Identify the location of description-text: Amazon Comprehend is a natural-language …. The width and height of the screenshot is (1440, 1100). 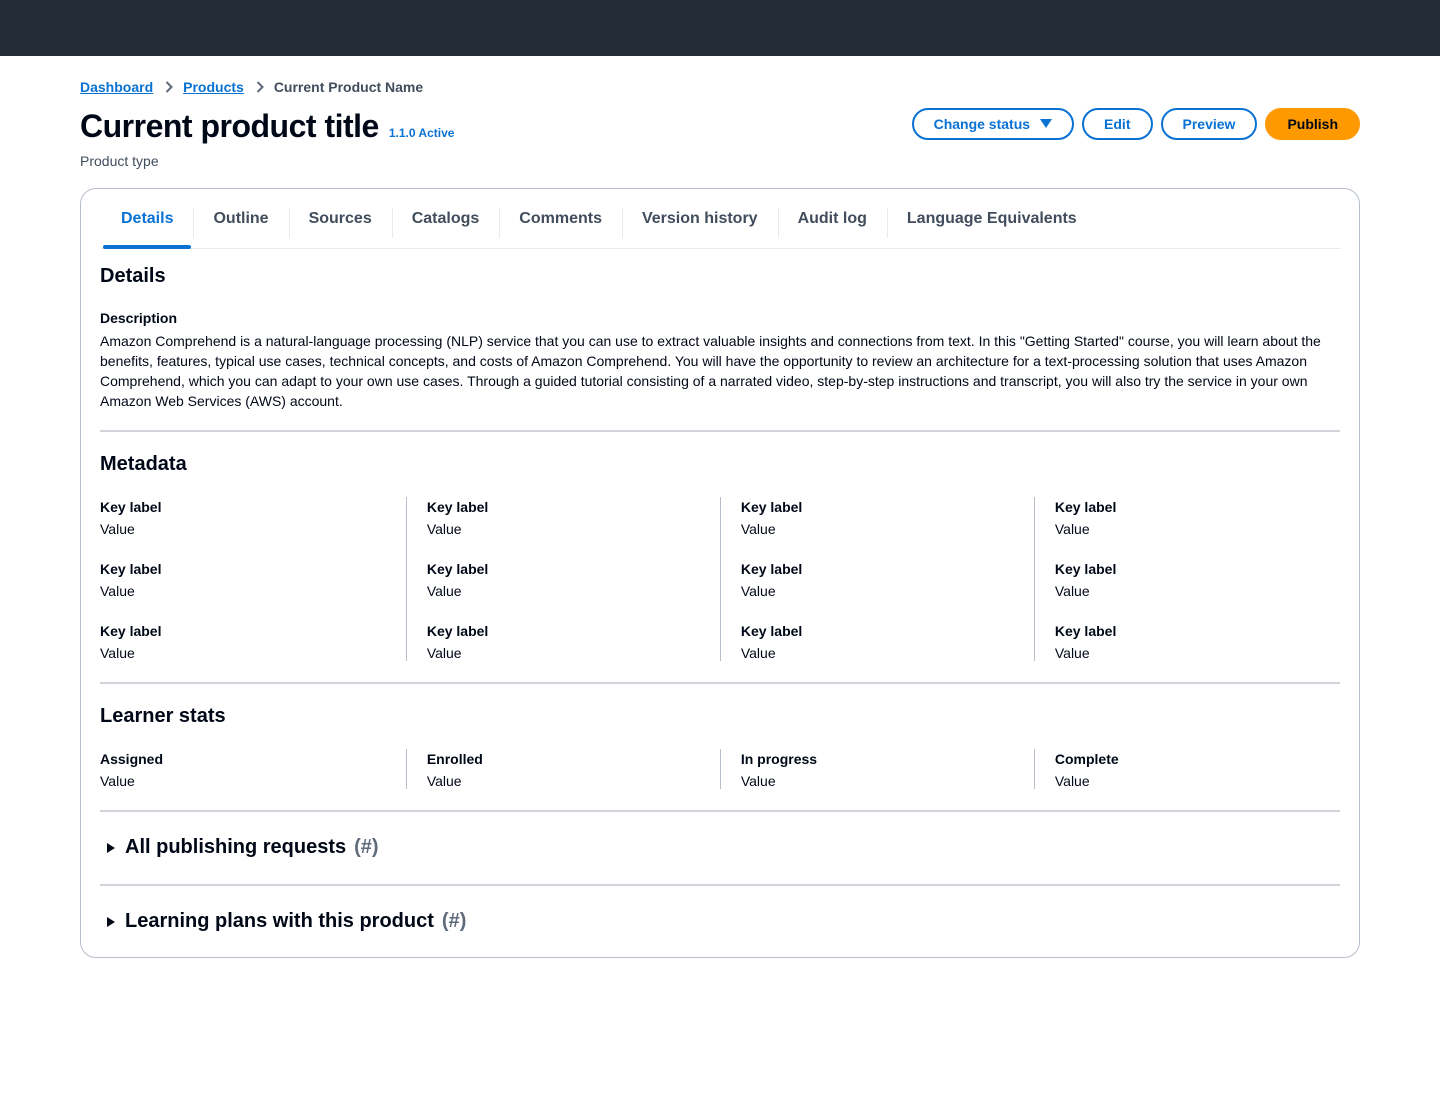
(710, 371).